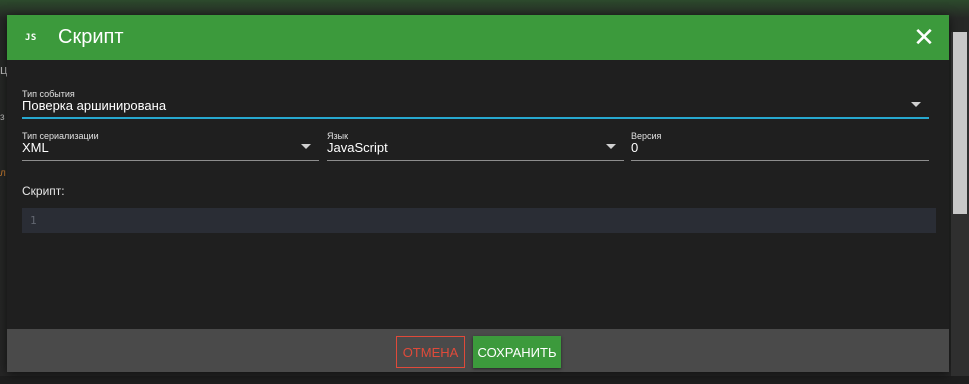 This screenshot has width=969, height=384. I want to click on event-type-select: Тип события Поверка аршинирована, so click(475, 104).